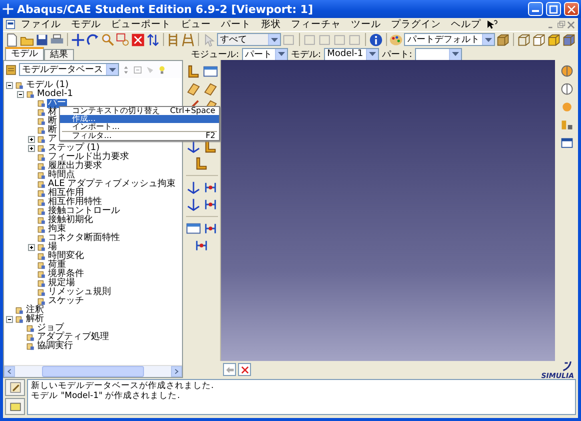  Describe the element at coordinates (77, 39) in the screenshot. I see `move-icon` at that location.